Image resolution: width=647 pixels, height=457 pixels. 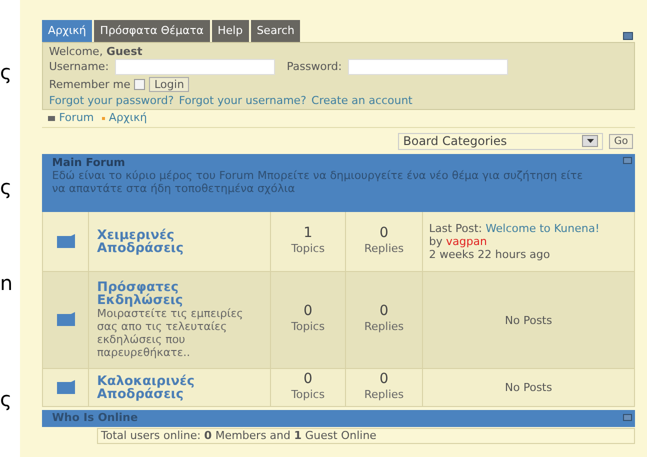 I want to click on square-icon, so click(x=51, y=118).